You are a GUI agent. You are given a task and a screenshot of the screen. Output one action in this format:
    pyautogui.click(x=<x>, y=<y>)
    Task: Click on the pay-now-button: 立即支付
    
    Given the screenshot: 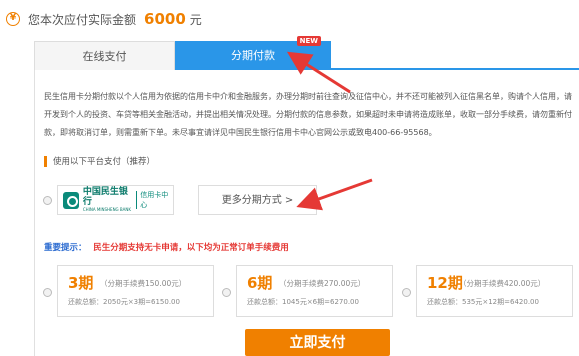 What is the action you would take?
    pyautogui.click(x=317, y=342)
    